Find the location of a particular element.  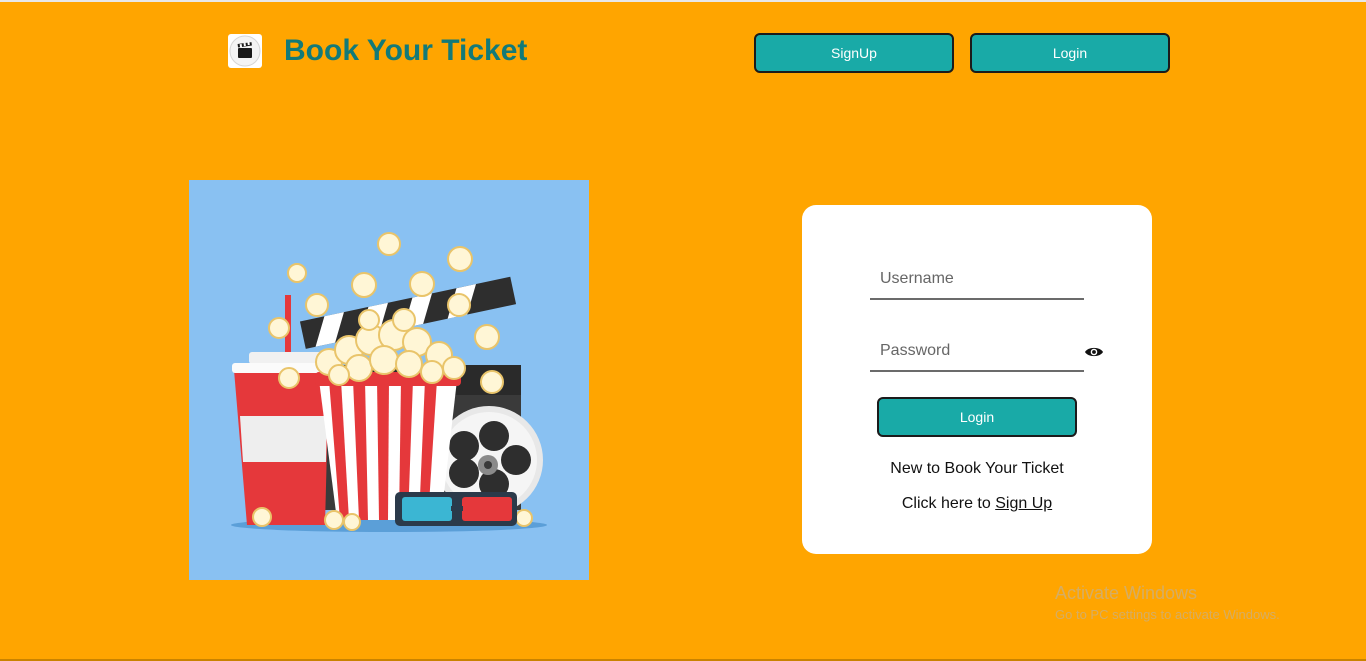

eye-icon is located at coordinates (1094, 352).